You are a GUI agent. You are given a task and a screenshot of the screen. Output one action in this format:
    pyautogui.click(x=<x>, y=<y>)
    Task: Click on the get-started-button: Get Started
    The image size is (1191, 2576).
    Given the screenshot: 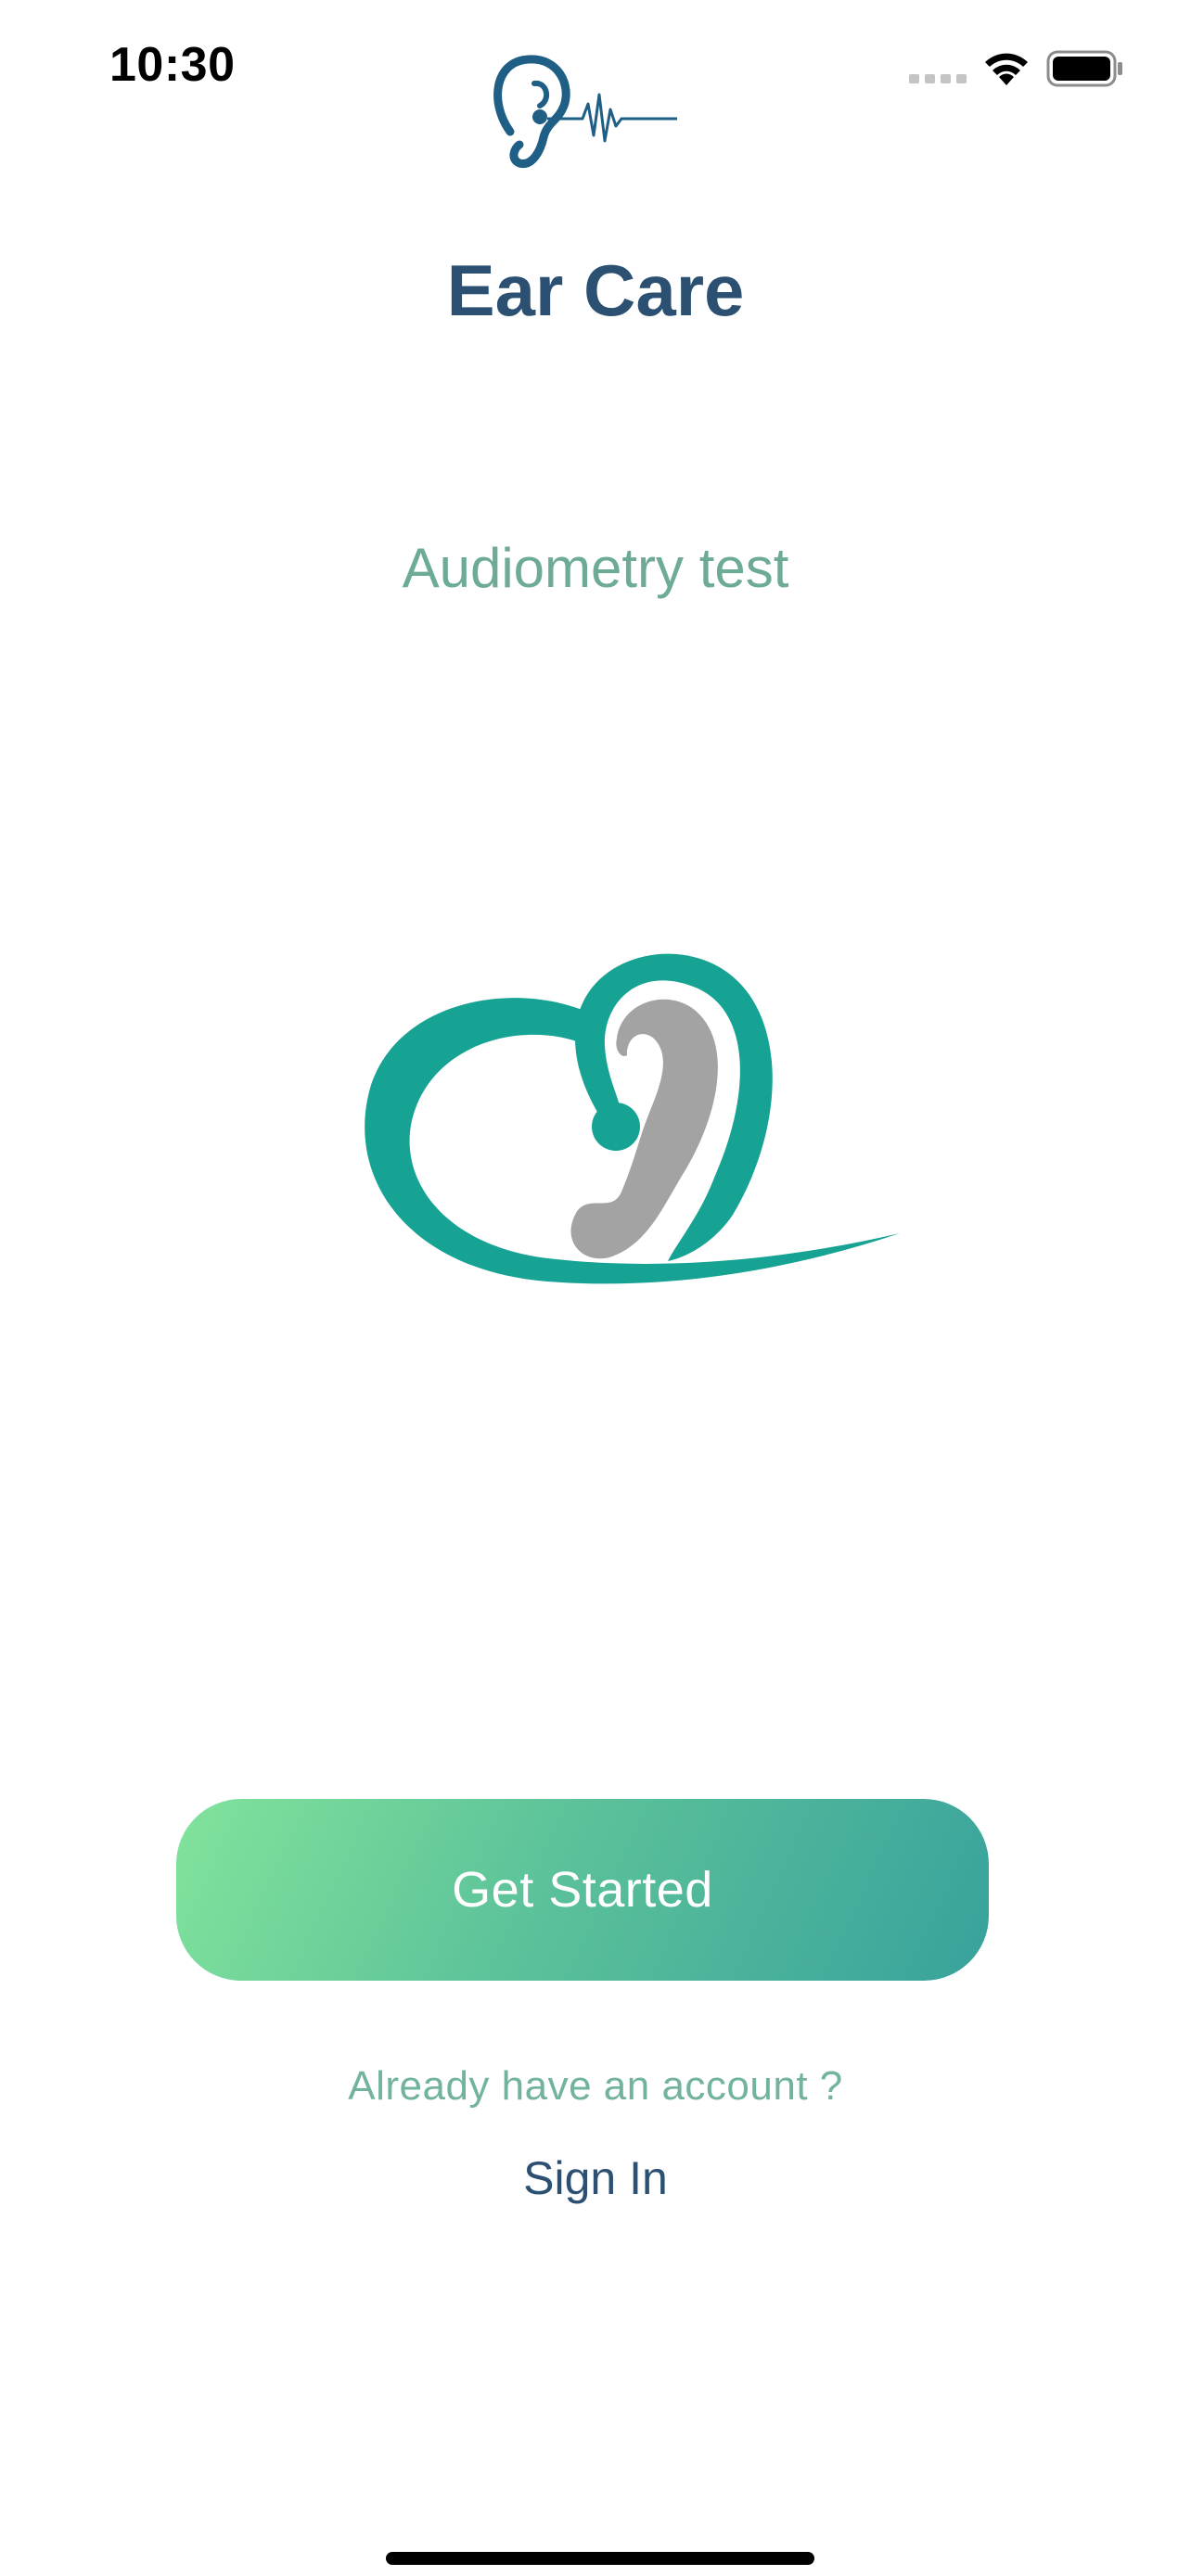 What is the action you would take?
    pyautogui.click(x=582, y=1890)
    